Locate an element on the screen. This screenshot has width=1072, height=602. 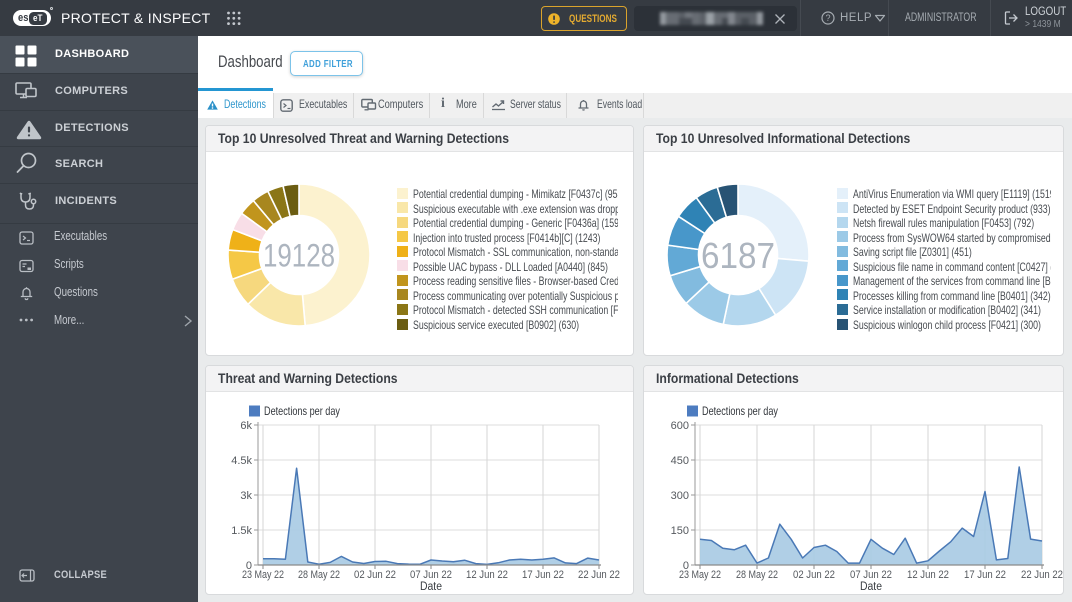
svg-text: 6187 is located at coordinates (738, 255).